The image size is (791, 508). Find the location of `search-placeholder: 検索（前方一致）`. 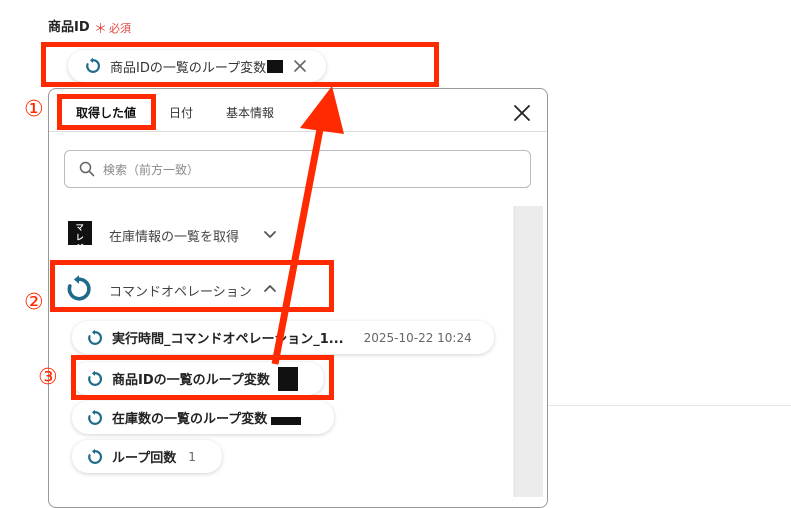

search-placeholder: 検索（前方一致） is located at coordinates (151, 169).